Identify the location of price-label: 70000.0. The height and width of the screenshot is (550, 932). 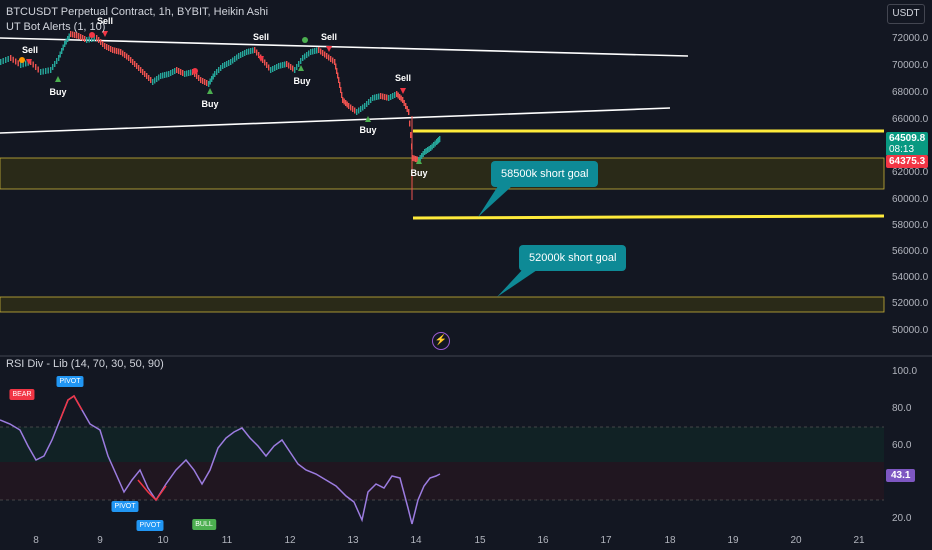
(910, 65).